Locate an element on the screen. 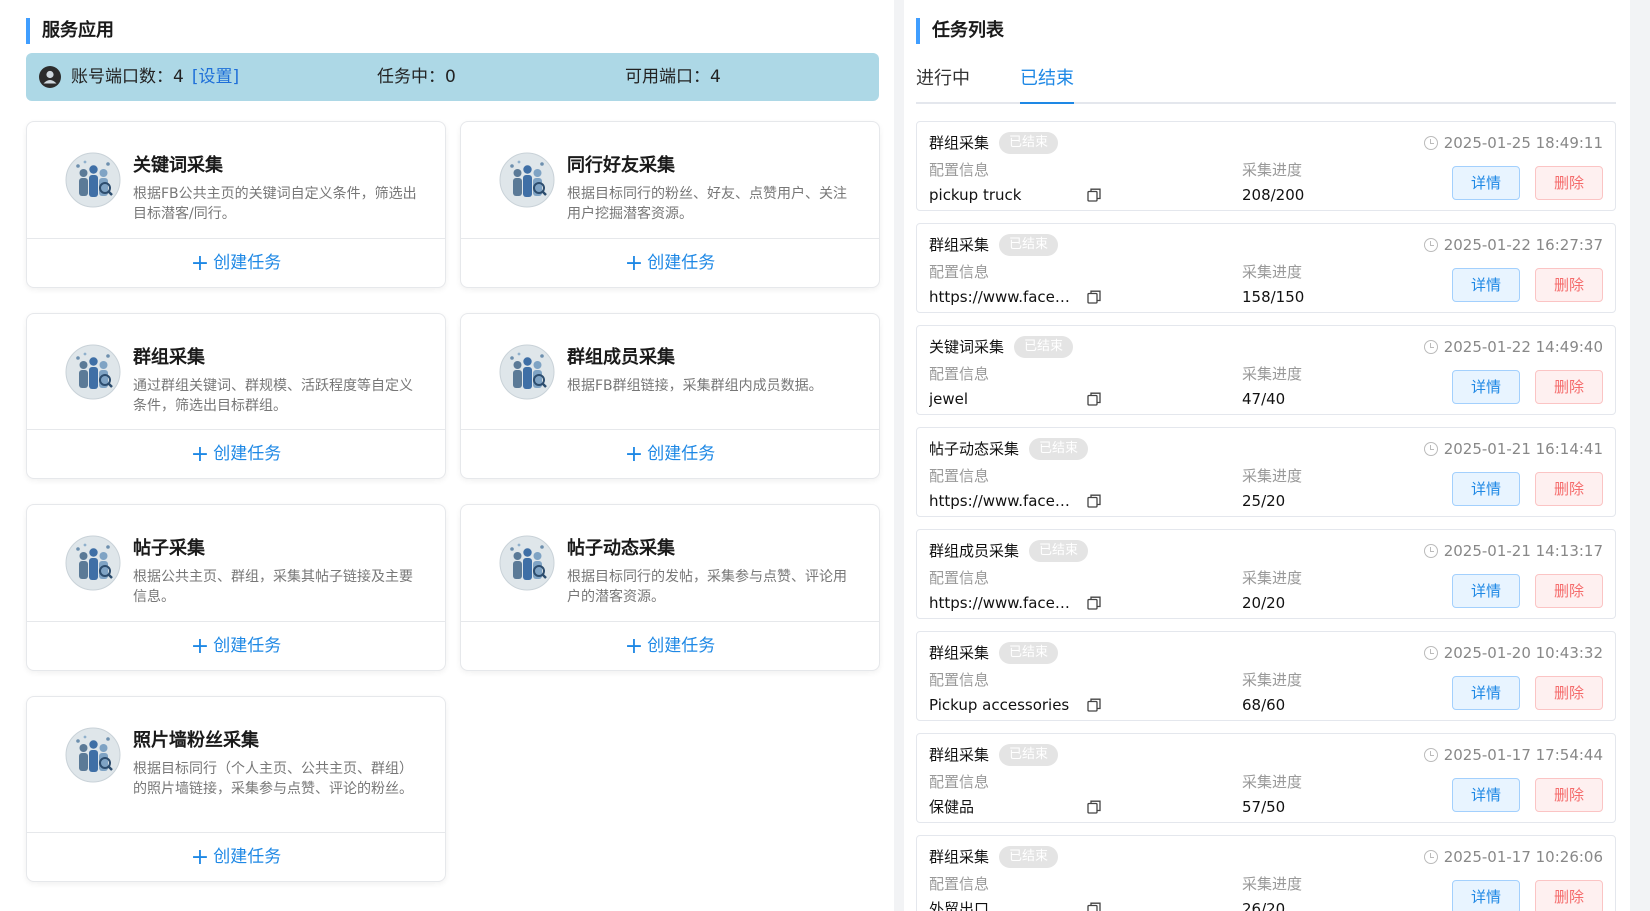  service-card-4: 群组成员采集 根据FB群组链接，采集群组内成员数据。 + 创建任务 is located at coordinates (670, 396).